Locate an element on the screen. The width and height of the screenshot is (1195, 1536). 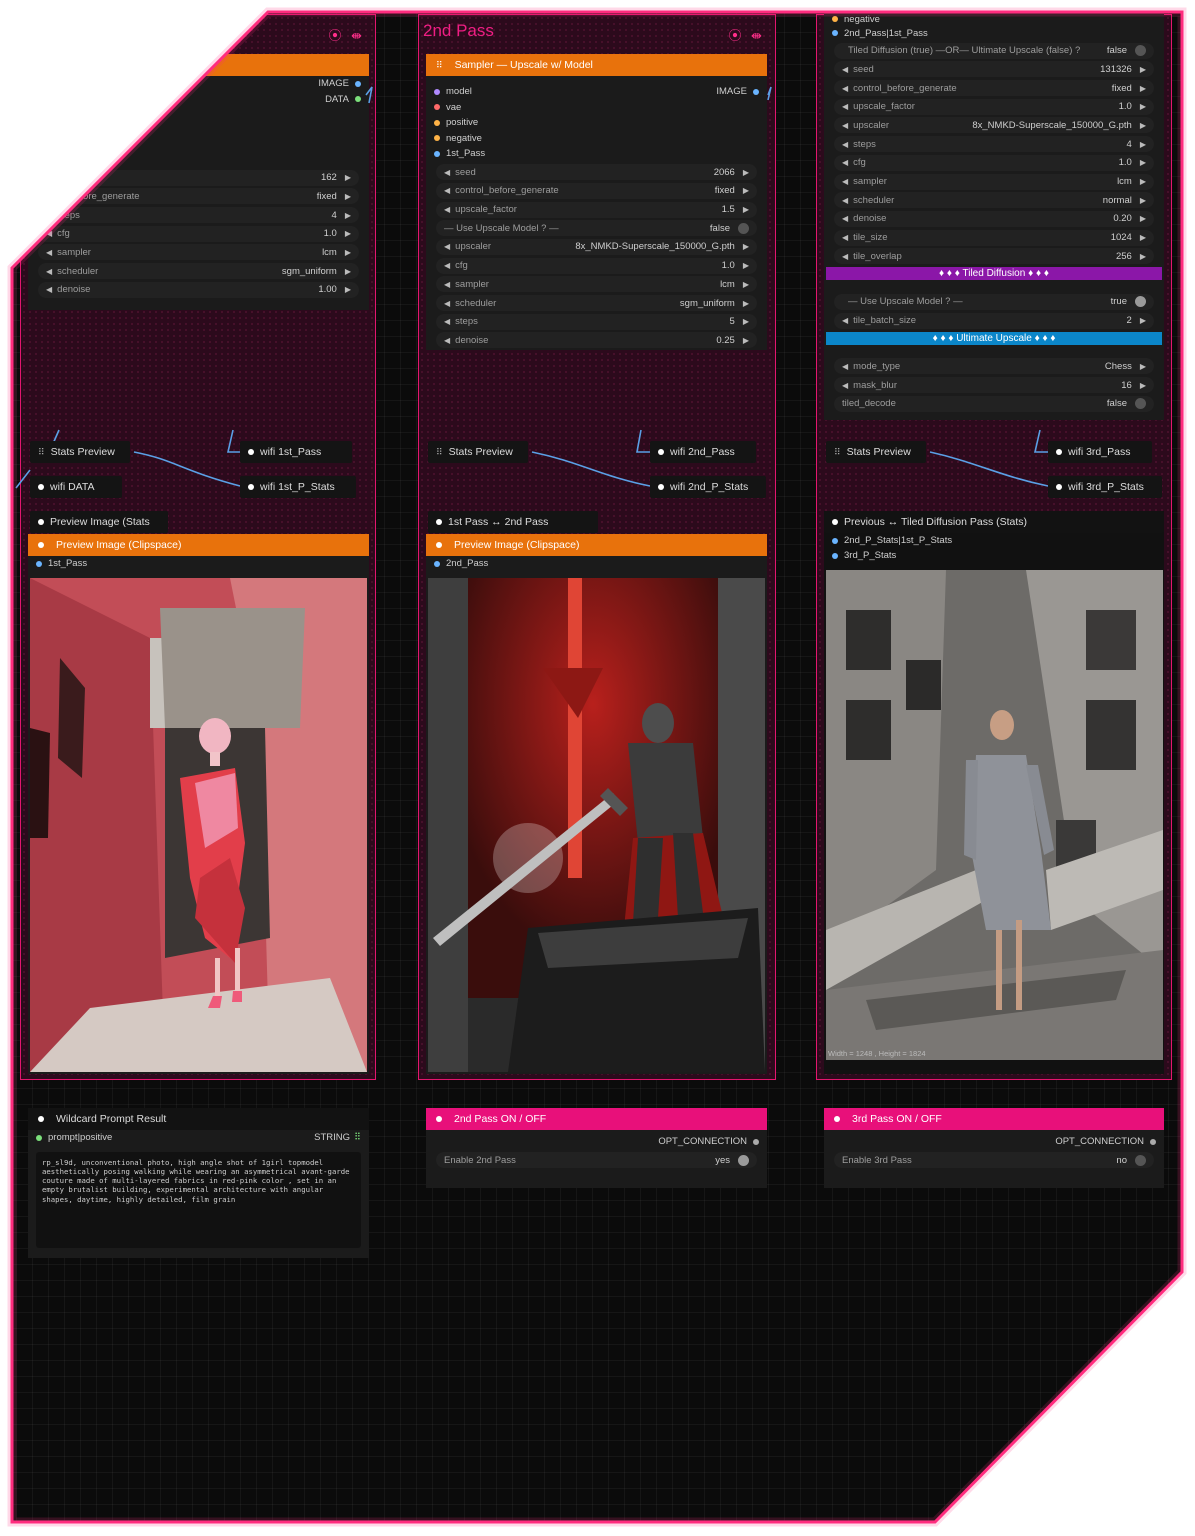
compare-input: 3rd_P_Stats is located at coordinates (994, 555).